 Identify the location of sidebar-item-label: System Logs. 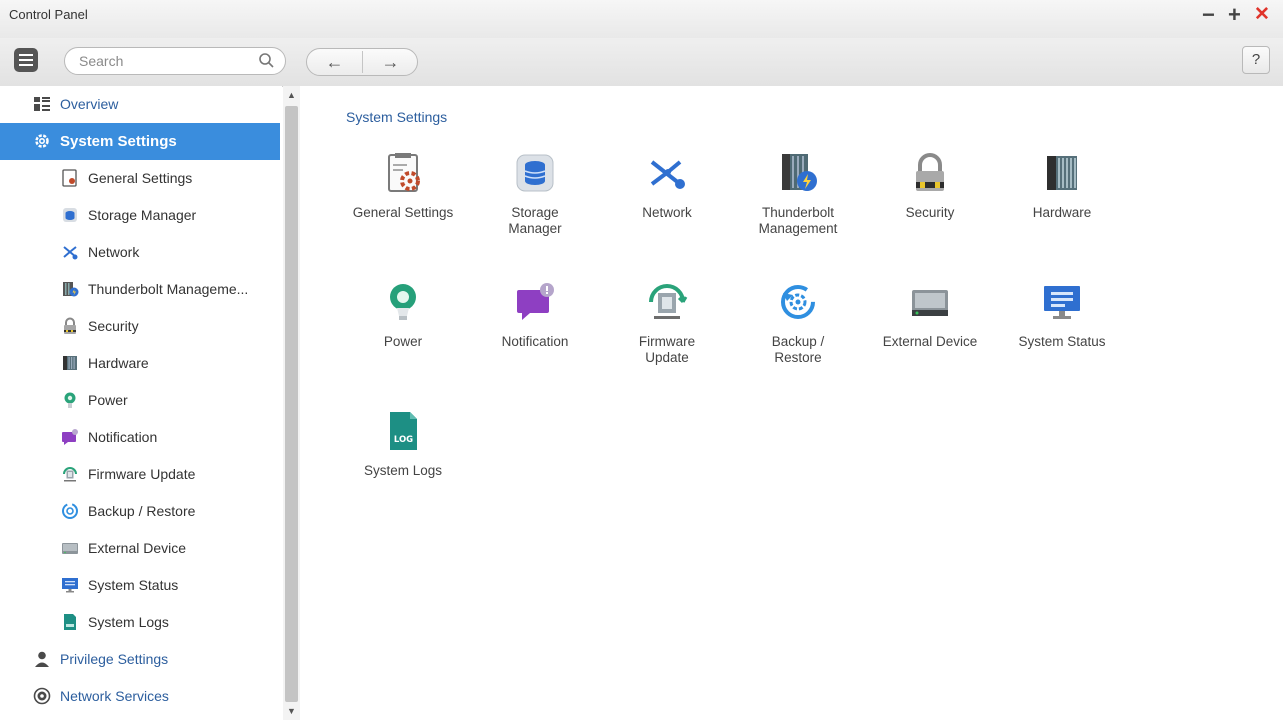
(128, 622).